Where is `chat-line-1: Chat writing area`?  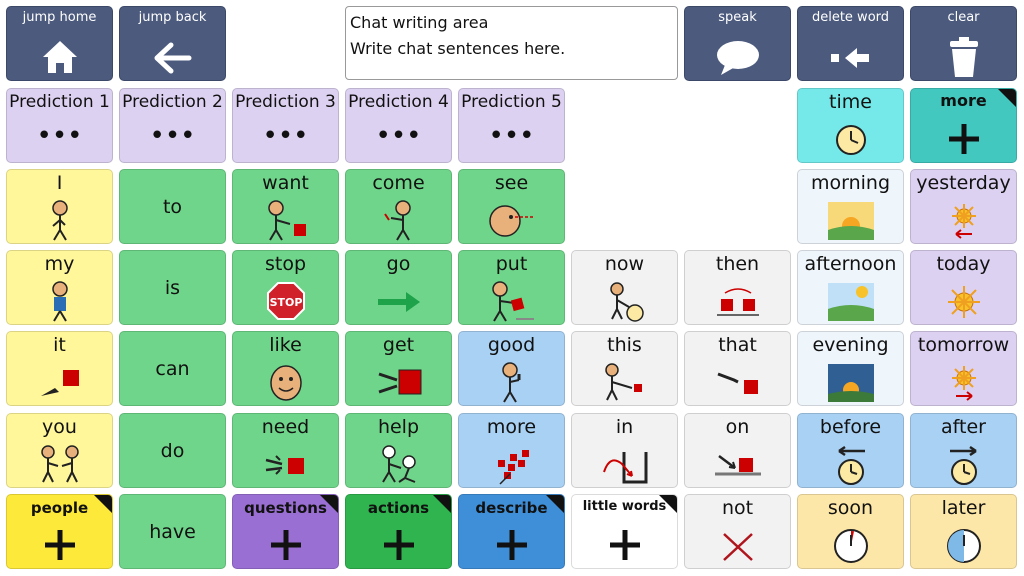
chat-line-1: Chat writing area is located at coordinates (419, 22).